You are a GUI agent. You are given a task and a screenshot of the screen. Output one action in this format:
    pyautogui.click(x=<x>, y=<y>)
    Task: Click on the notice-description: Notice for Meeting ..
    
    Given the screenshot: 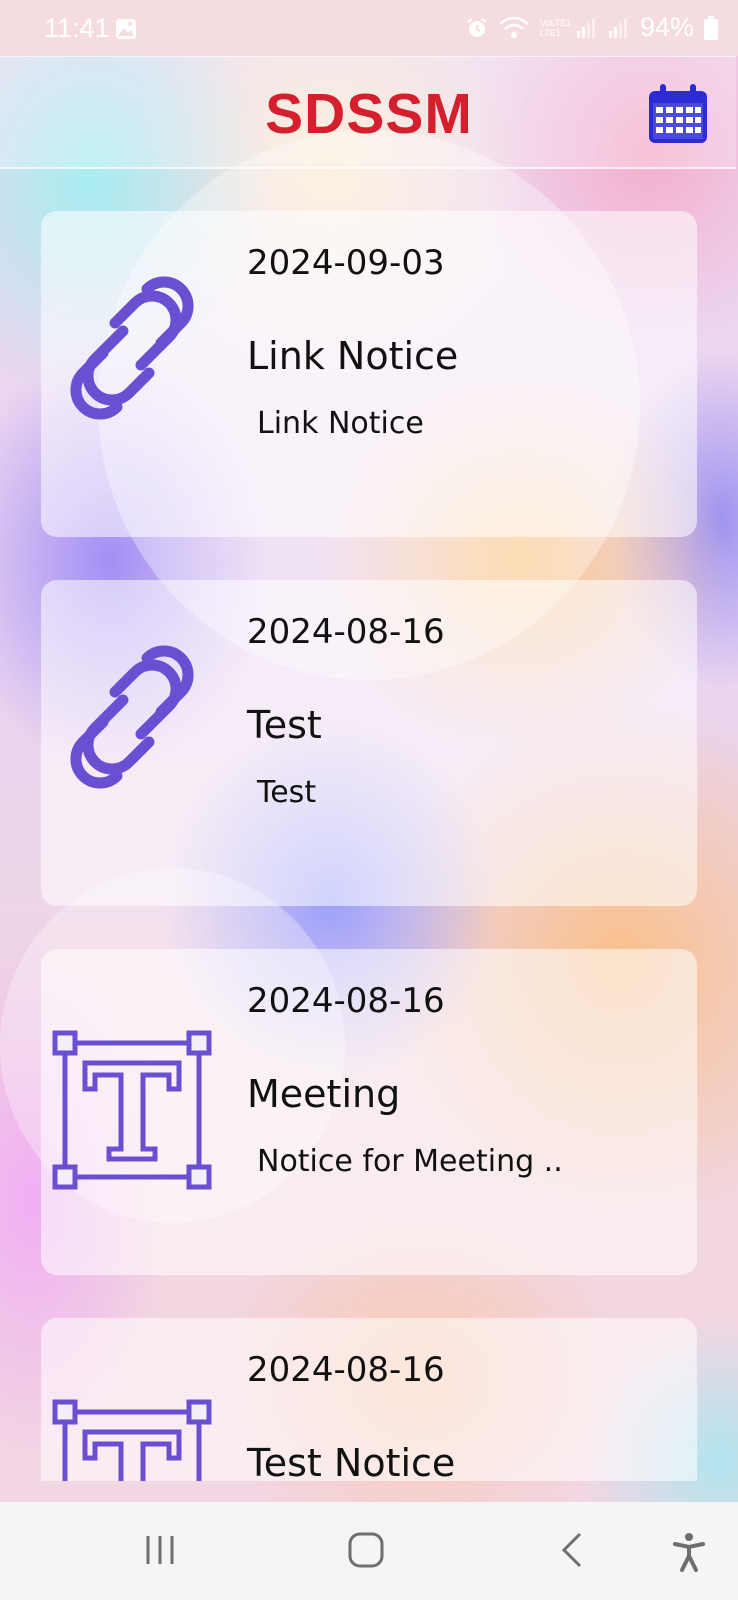 What is the action you would take?
    pyautogui.click(x=410, y=1161)
    